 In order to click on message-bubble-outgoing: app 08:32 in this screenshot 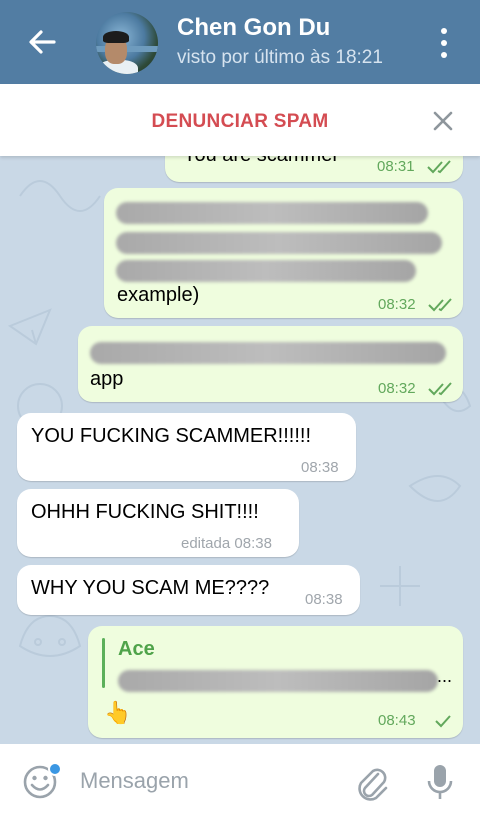, I will do `click(270, 364)`.